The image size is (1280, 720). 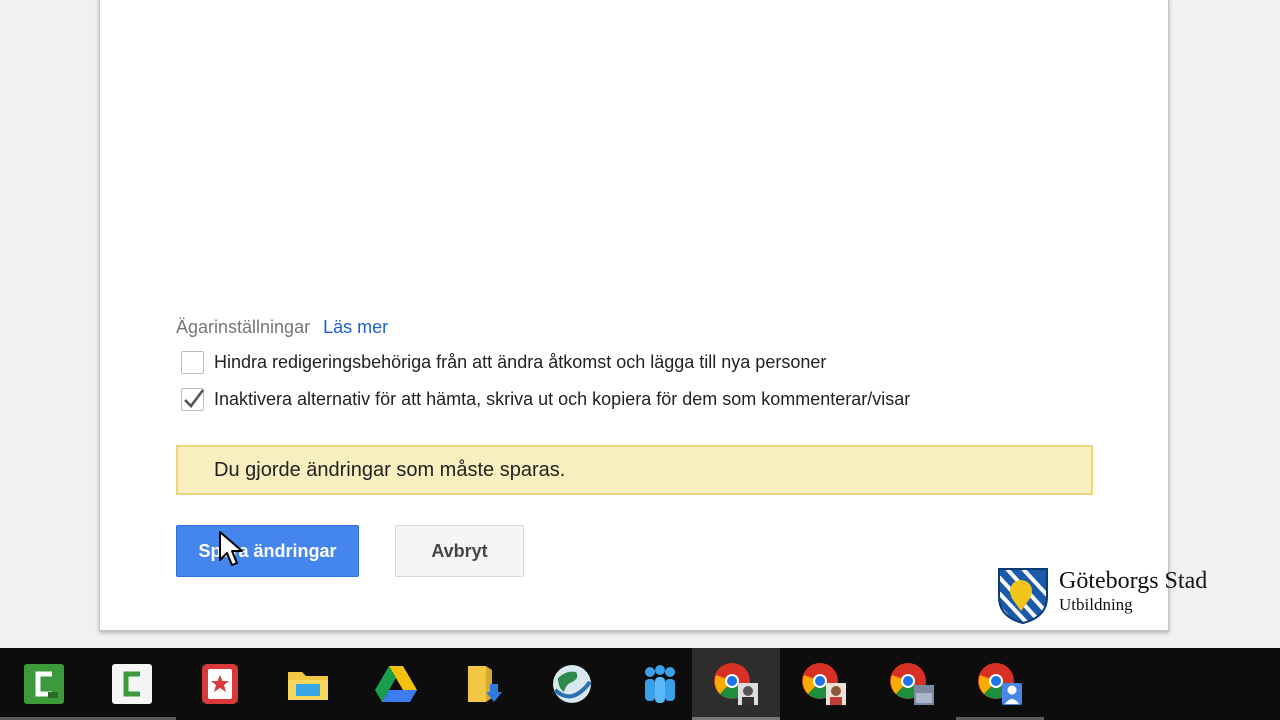 I want to click on taskbar-people-app, so click(x=660, y=684).